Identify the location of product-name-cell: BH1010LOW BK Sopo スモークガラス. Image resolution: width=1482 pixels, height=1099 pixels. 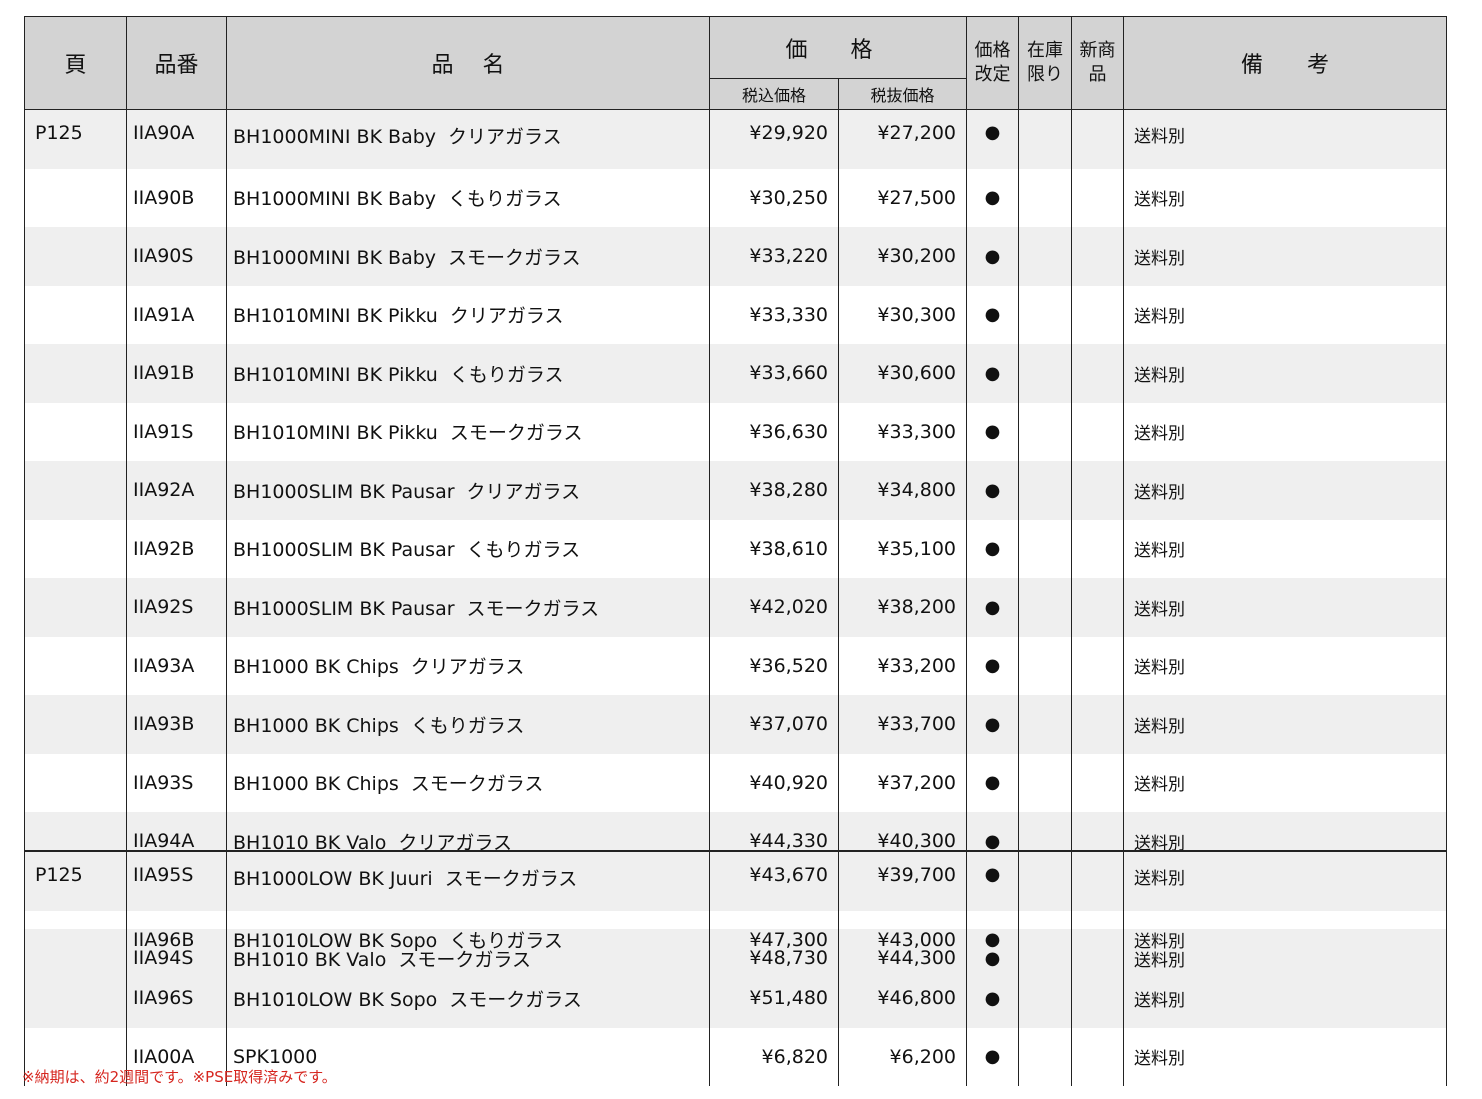
(468, 998).